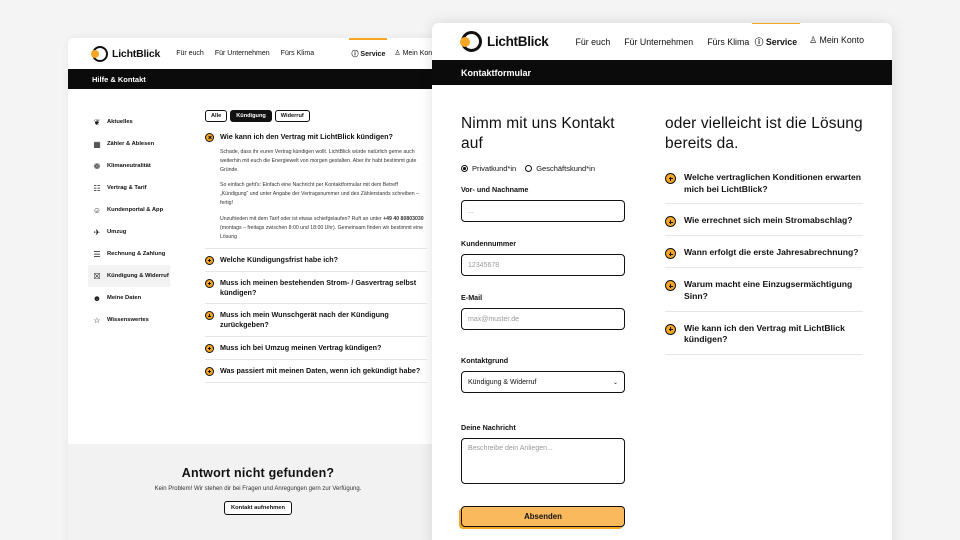  Describe the element at coordinates (97, 188) in the screenshot. I see `contract-icon: ☷` at that location.